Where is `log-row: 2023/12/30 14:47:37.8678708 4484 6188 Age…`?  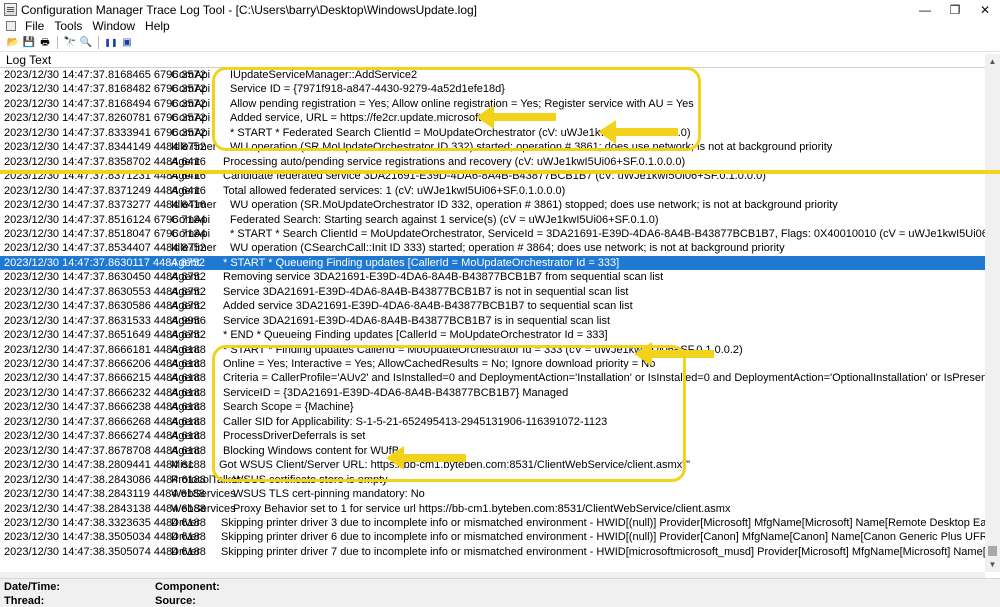
log-row: 2023/12/30 14:47:37.8678708 4484 6188 Age… is located at coordinates (492, 451).